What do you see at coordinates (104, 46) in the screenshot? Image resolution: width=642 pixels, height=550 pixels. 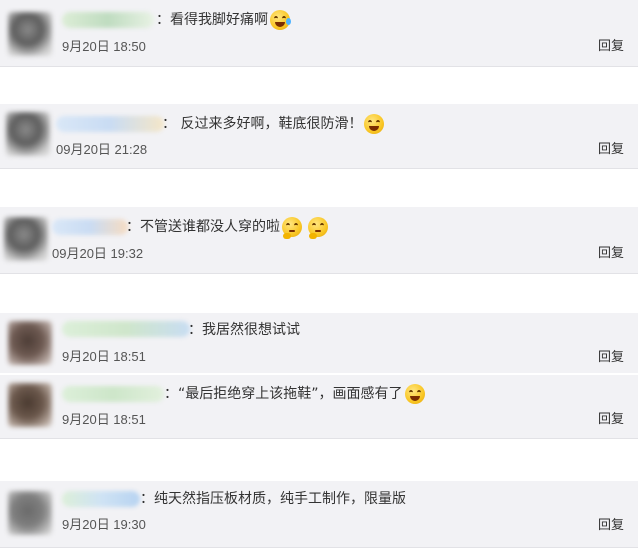 I see `timestamp: 9月20日 18:50` at bounding box center [104, 46].